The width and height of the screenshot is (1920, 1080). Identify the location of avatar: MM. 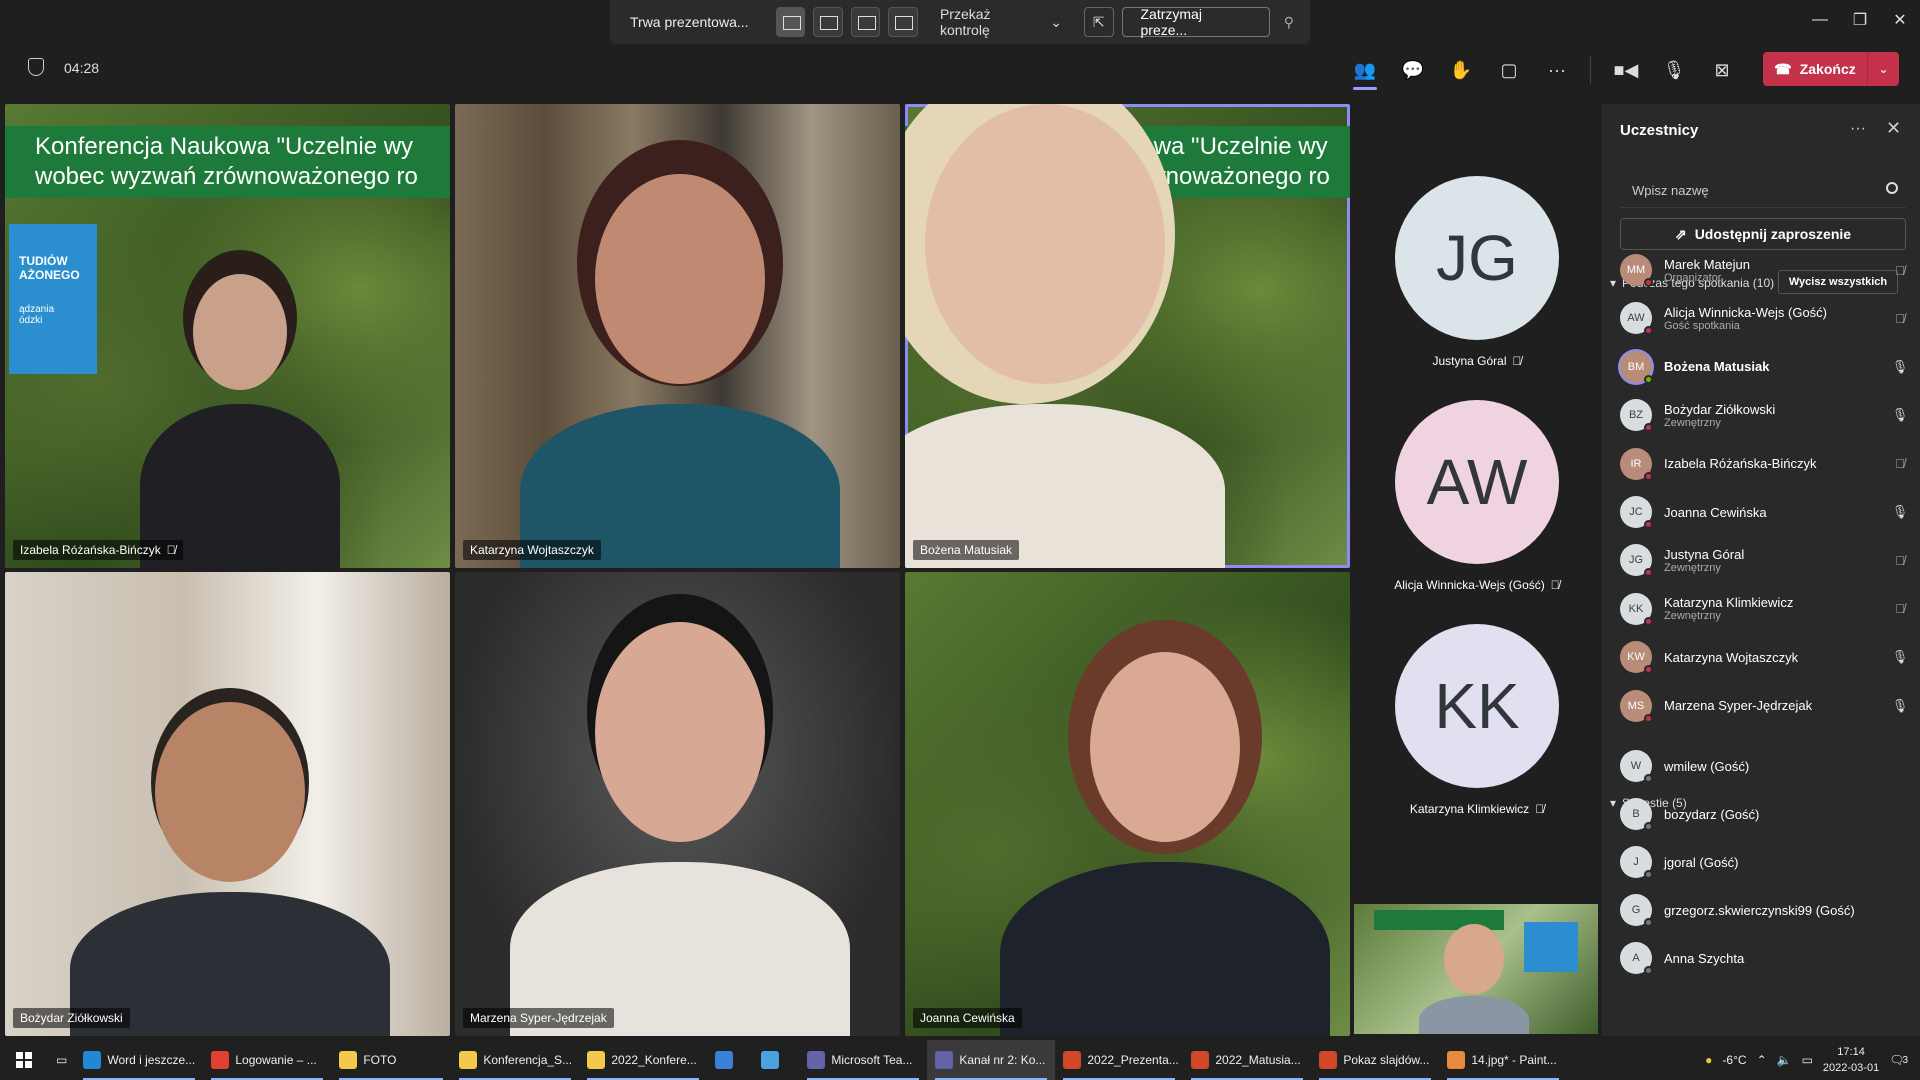
(1636, 270).